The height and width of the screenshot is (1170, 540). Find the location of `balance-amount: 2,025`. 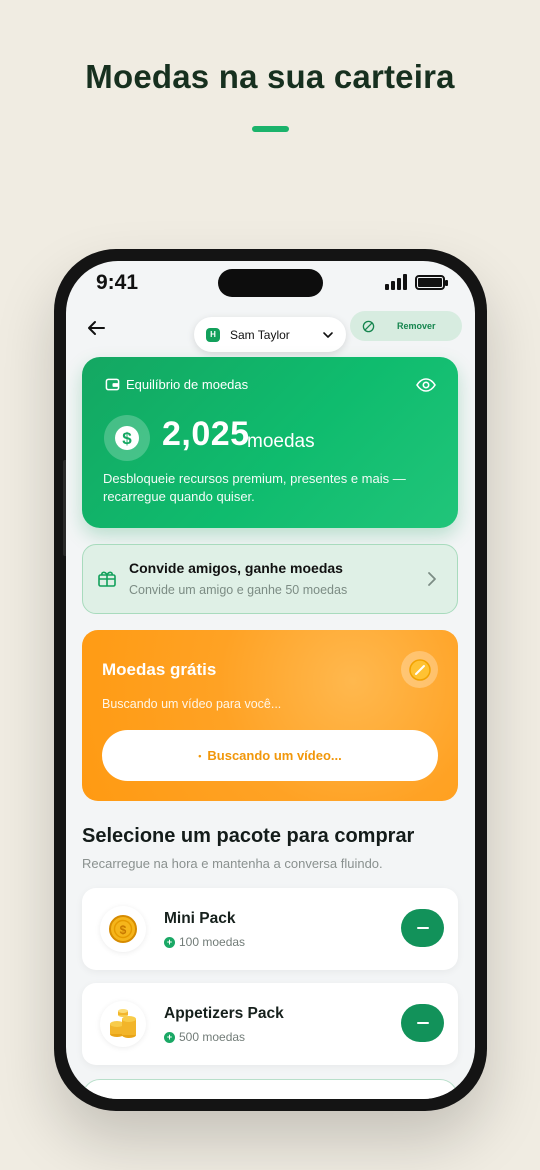

balance-amount: 2,025 is located at coordinates (206, 434).